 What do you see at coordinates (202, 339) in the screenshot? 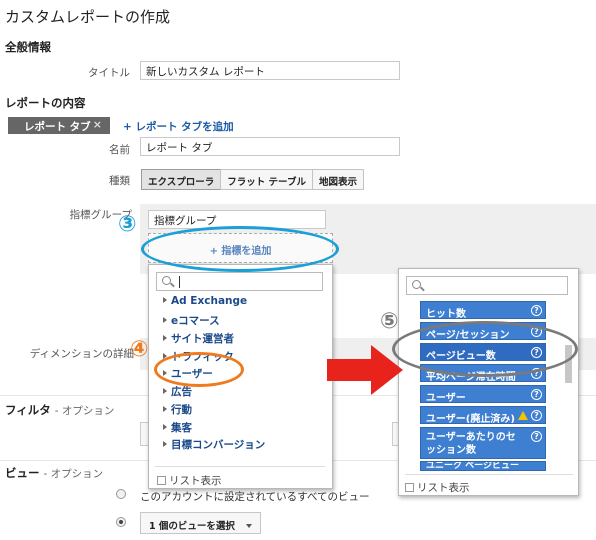
I see `category-label: サイト運営者` at bounding box center [202, 339].